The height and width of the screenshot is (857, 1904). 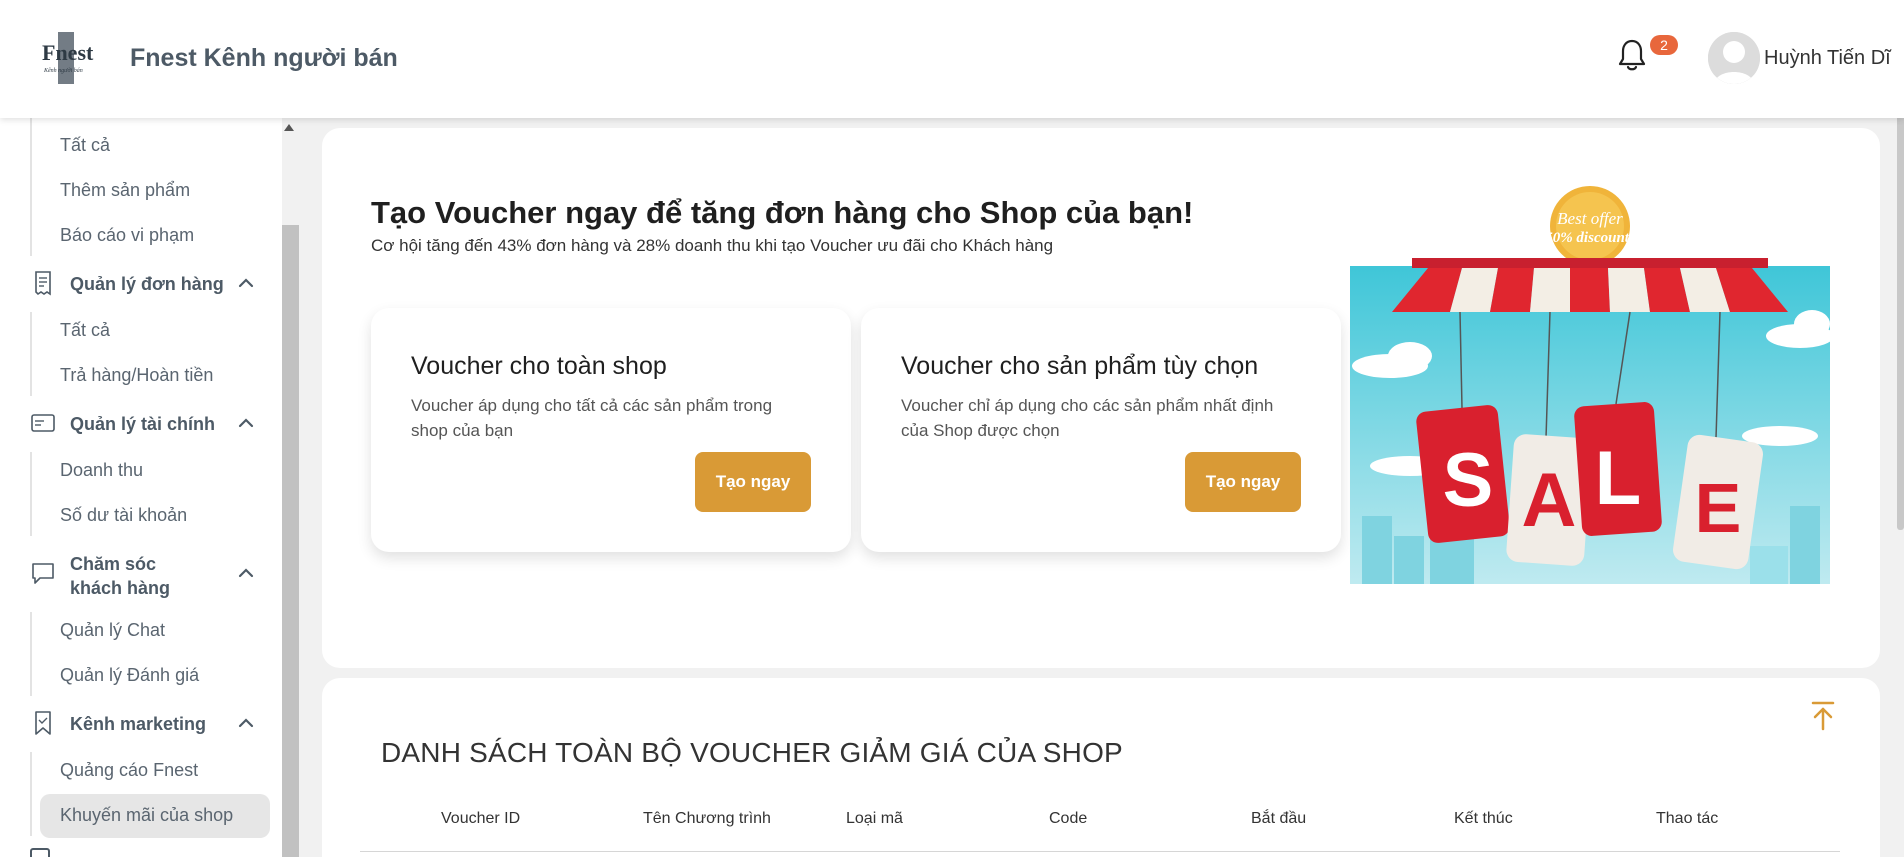 I want to click on scroll-up-arrow-icon, so click(x=289, y=127).